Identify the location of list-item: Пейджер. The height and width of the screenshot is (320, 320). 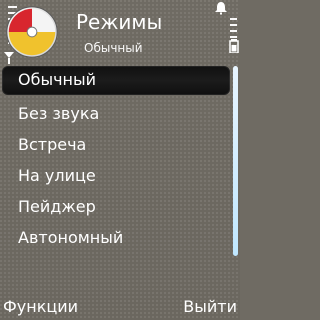
(118, 207).